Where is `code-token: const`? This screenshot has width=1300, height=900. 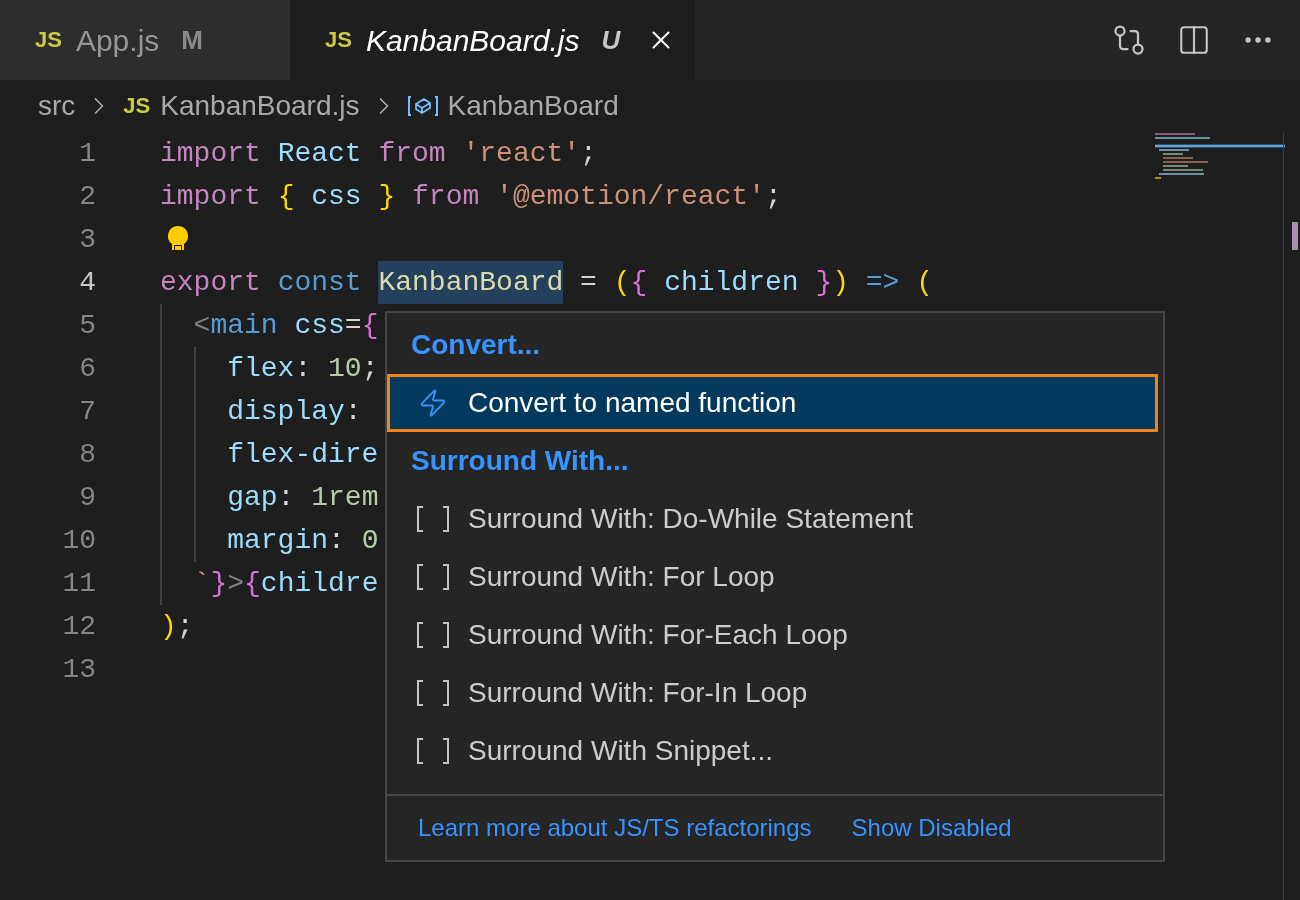
code-token: const is located at coordinates (319, 282).